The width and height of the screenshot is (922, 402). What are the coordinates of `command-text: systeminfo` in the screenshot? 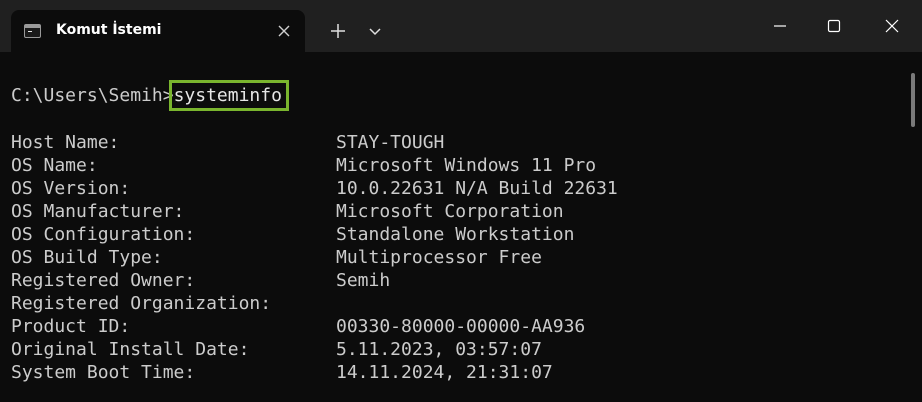 It's located at (228, 95).